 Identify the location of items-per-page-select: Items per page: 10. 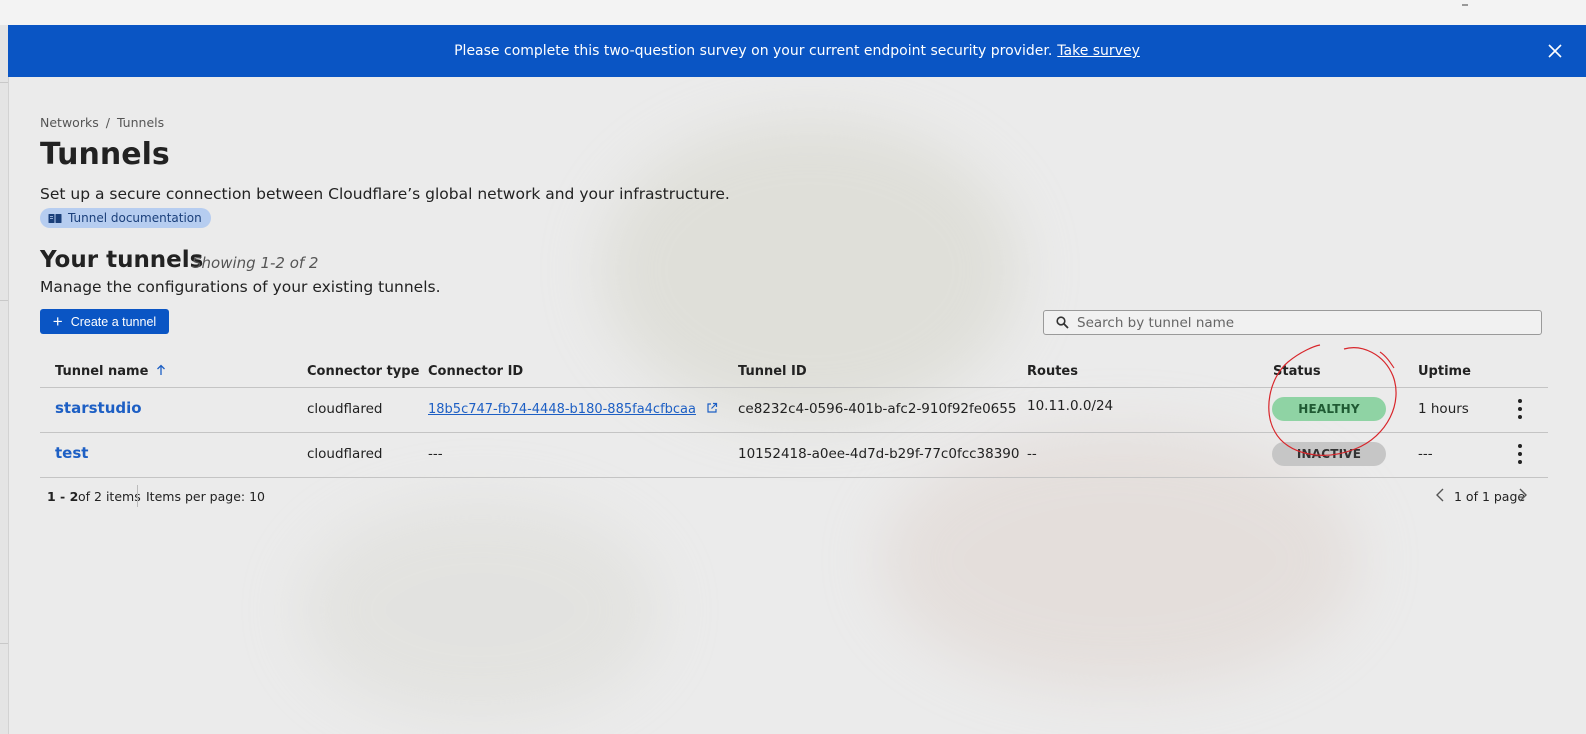
(205, 496).